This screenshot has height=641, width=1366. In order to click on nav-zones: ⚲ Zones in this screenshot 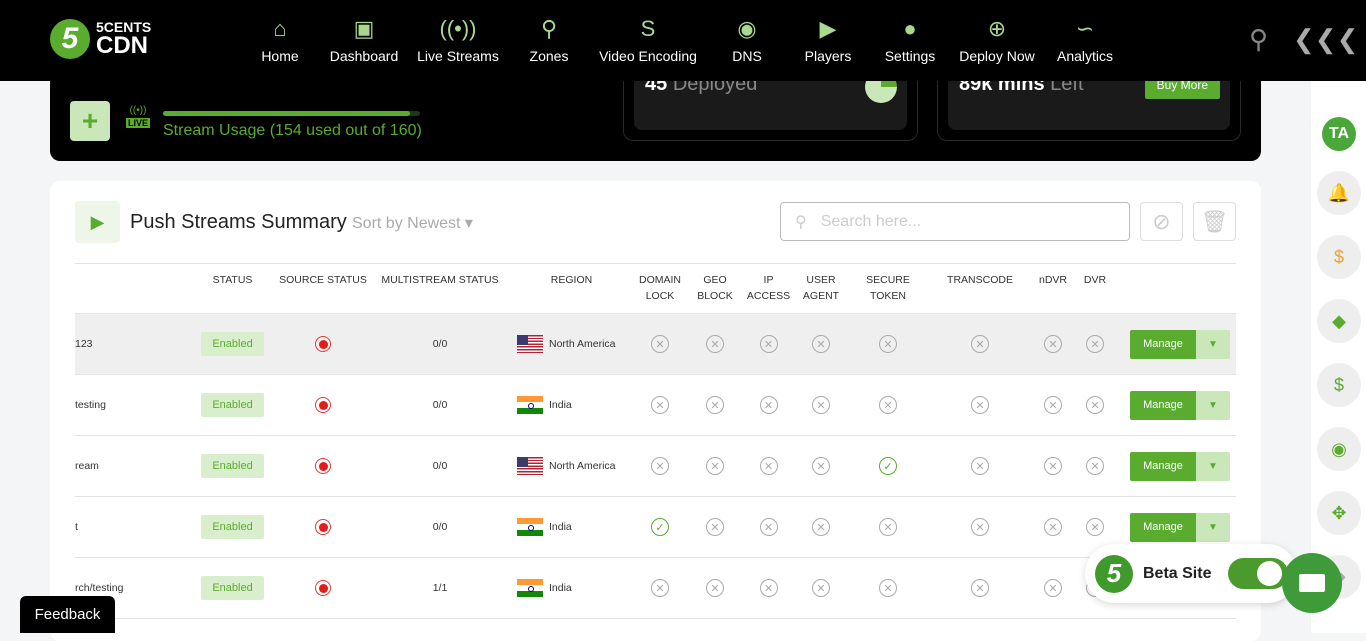, I will do `click(549, 39)`.